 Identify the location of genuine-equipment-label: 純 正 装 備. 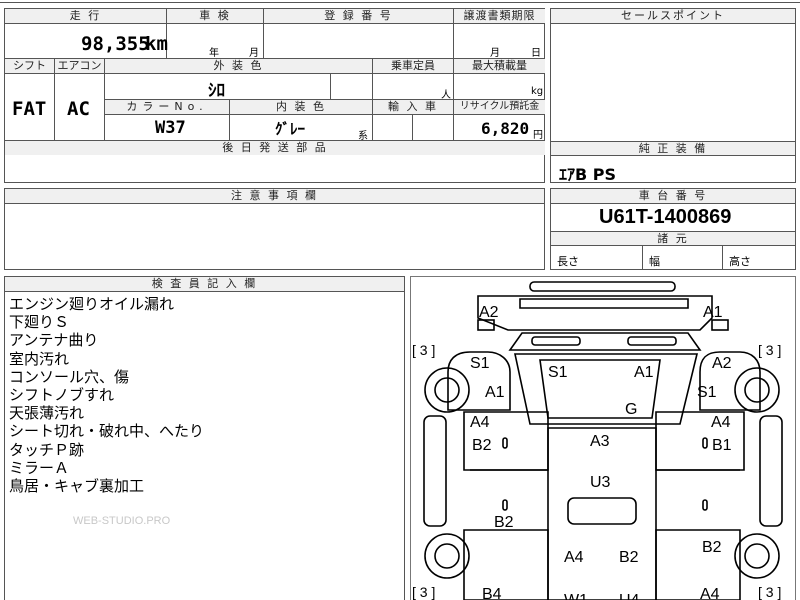
(673, 148).